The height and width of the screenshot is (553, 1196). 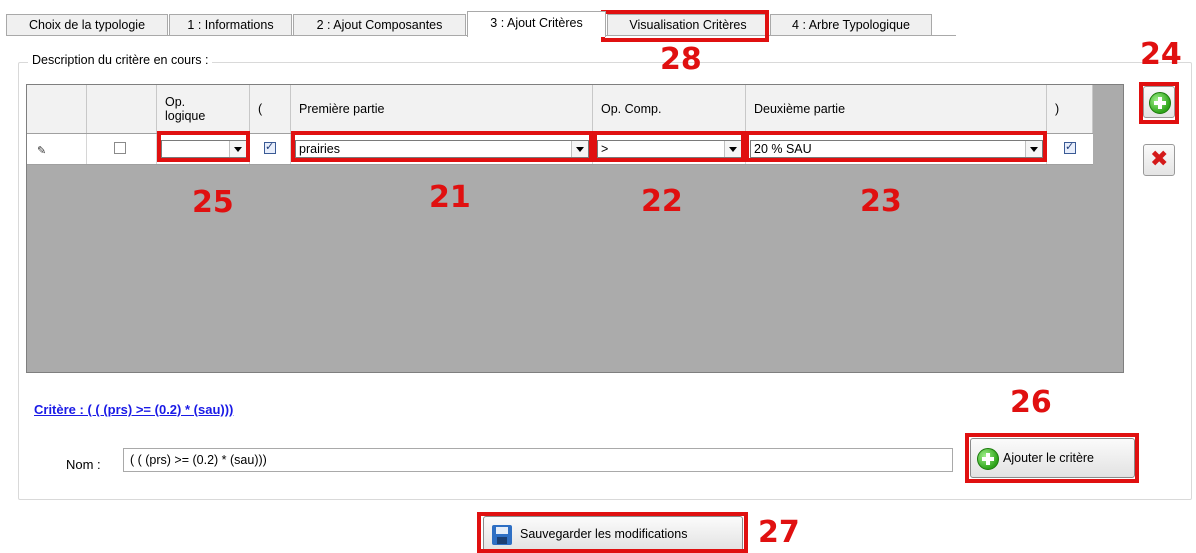 What do you see at coordinates (1161, 54) in the screenshot?
I see `annotation-24: 24` at bounding box center [1161, 54].